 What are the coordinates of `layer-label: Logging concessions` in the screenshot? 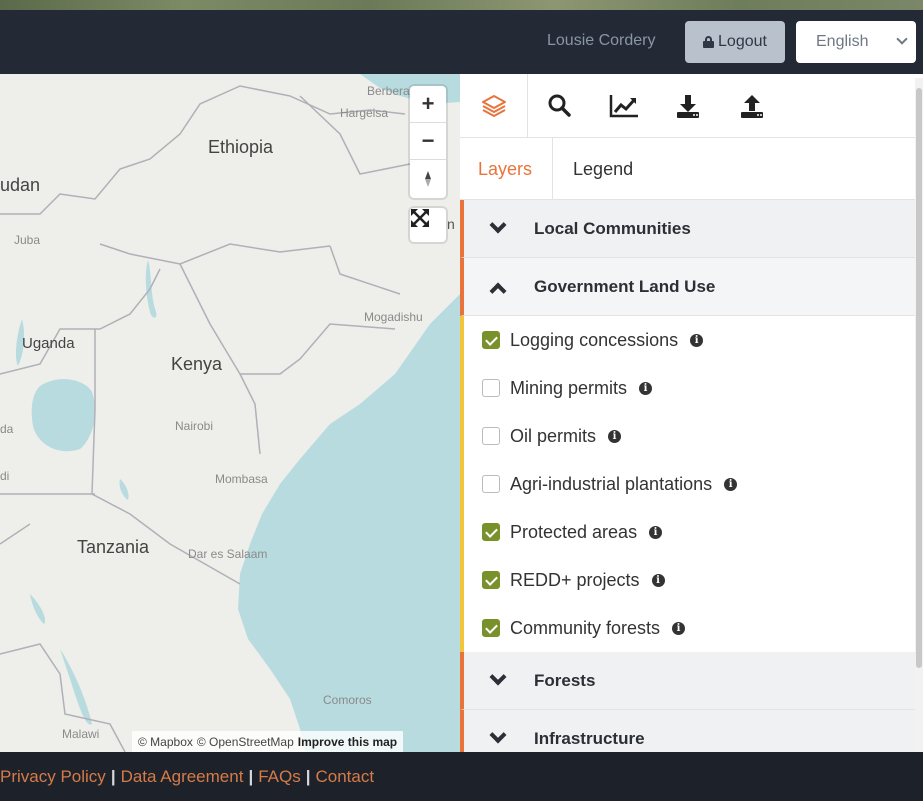 It's located at (594, 339).